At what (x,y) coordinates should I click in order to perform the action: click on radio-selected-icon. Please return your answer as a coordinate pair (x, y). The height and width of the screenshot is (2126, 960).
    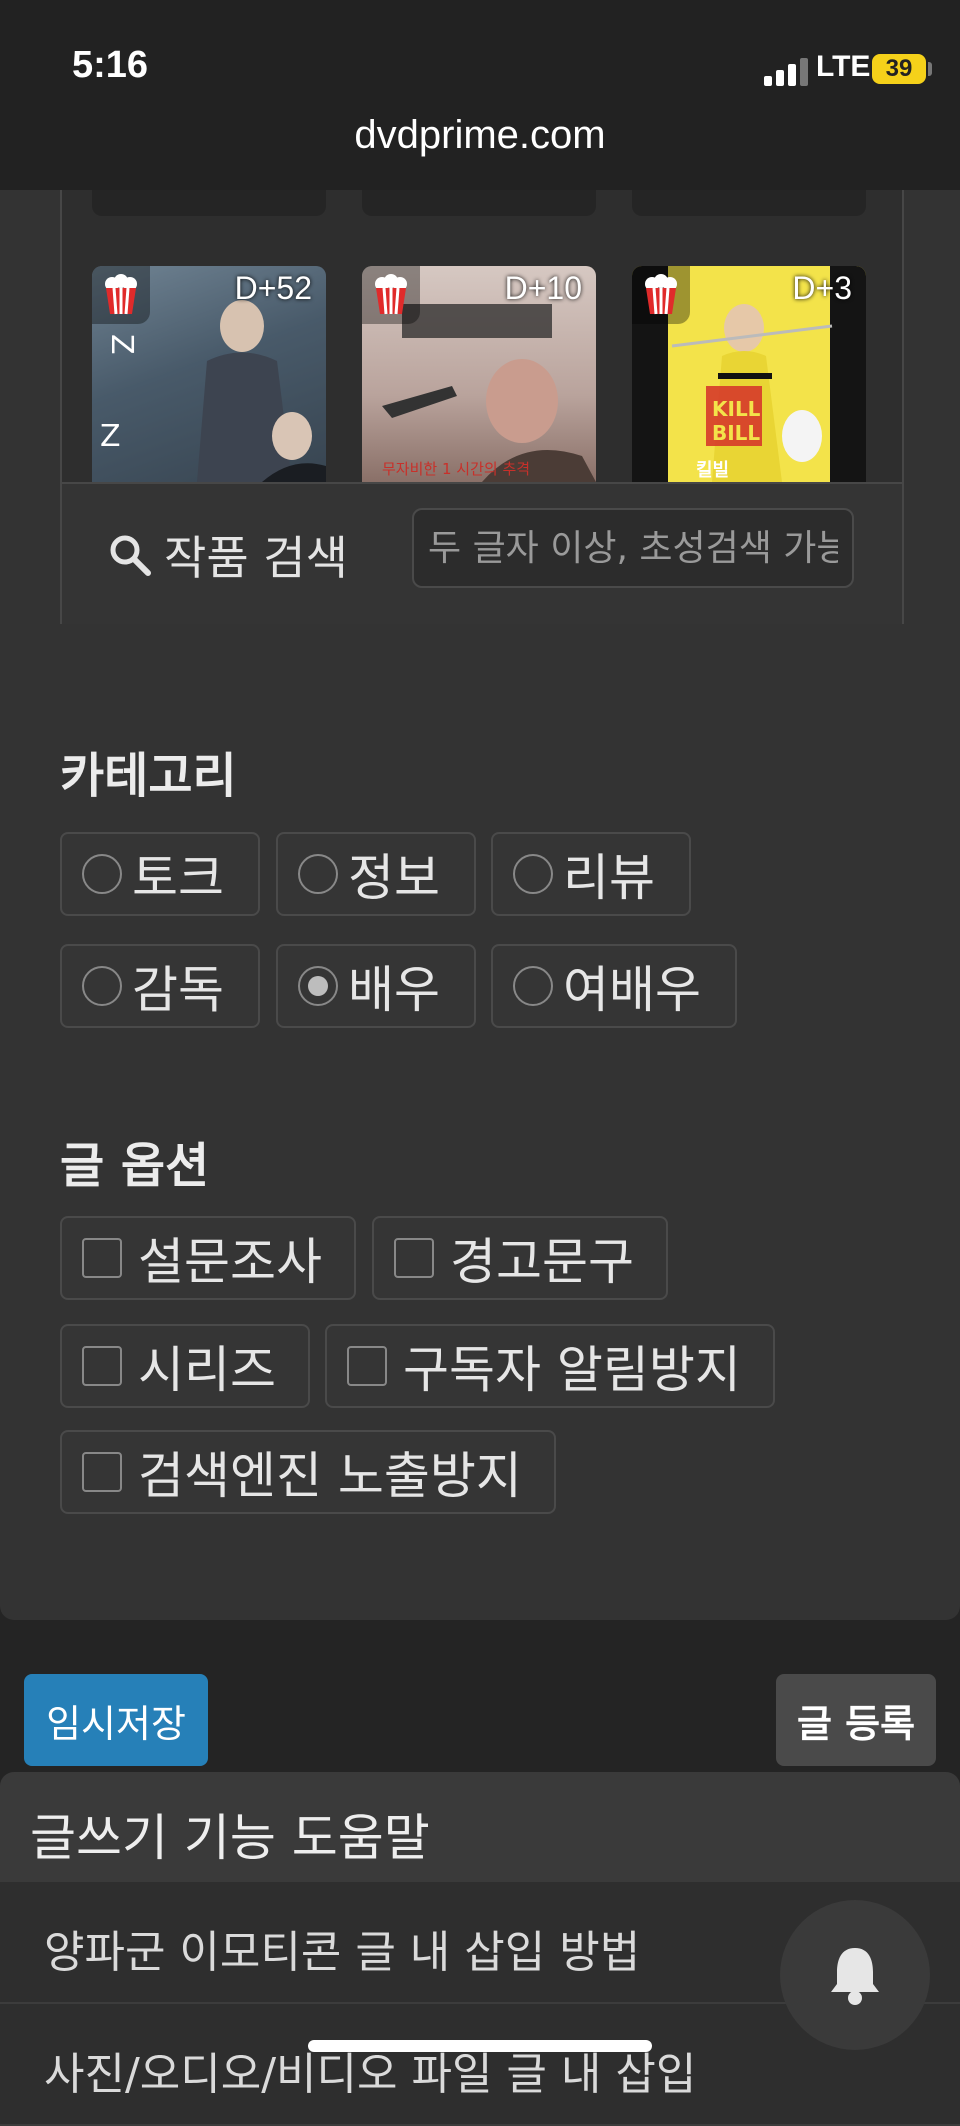
    Looking at the image, I should click on (318, 986).